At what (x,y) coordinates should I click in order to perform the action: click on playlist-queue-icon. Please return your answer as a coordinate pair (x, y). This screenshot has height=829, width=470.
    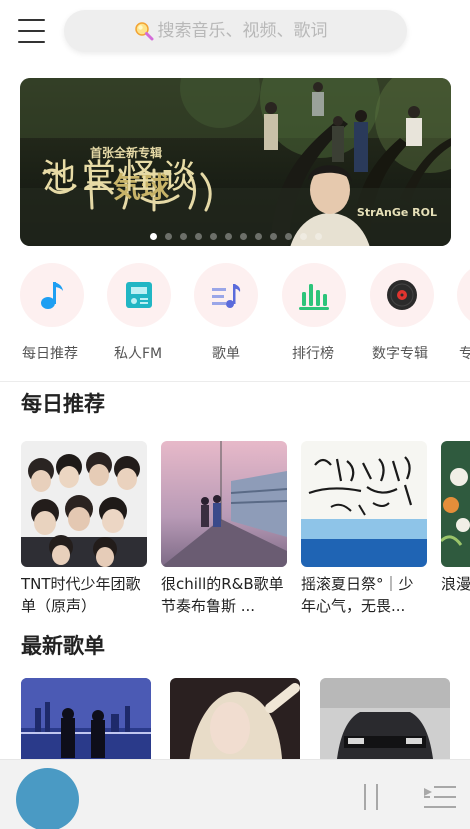
    Looking at the image, I should click on (440, 797).